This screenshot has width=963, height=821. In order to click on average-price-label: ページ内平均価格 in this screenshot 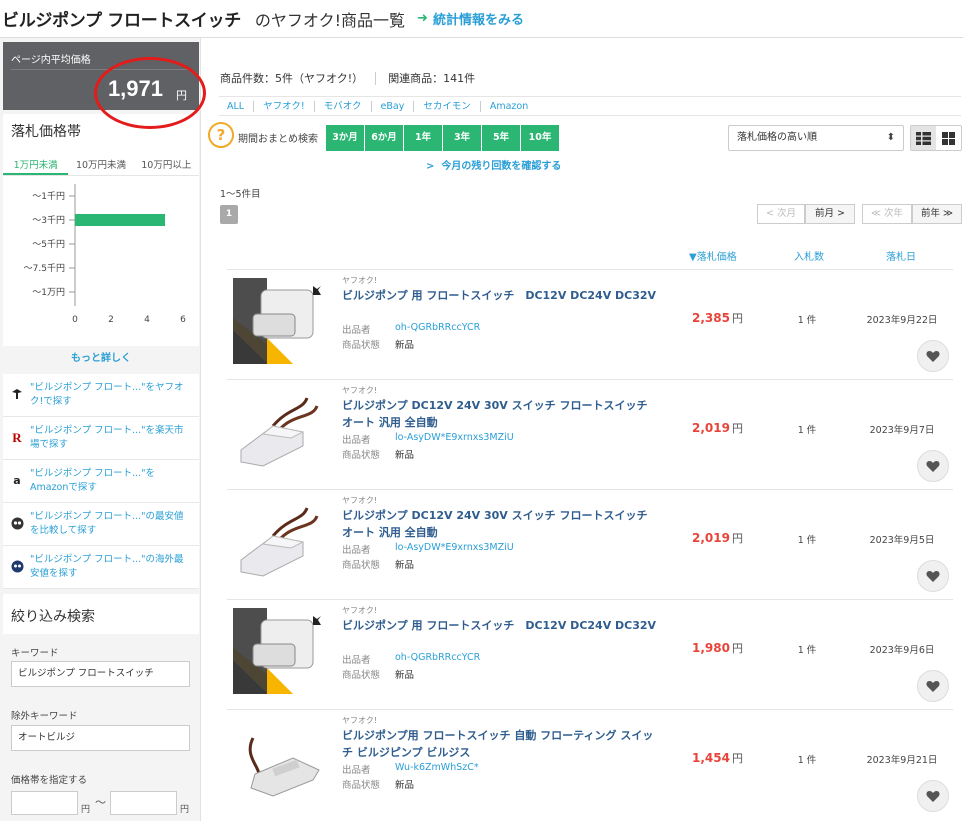, I will do `click(51, 60)`.